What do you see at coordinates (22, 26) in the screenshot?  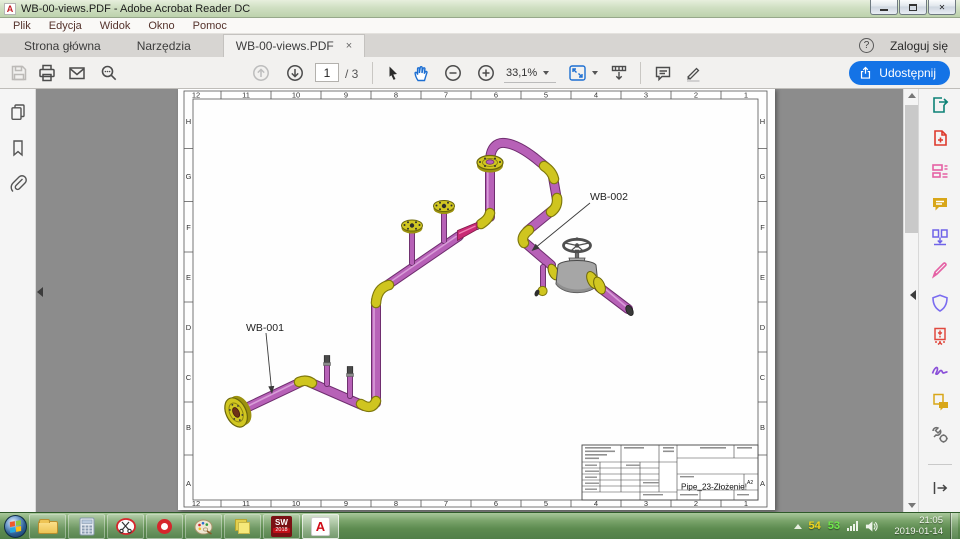 I see `menu-plik: Plik` at bounding box center [22, 26].